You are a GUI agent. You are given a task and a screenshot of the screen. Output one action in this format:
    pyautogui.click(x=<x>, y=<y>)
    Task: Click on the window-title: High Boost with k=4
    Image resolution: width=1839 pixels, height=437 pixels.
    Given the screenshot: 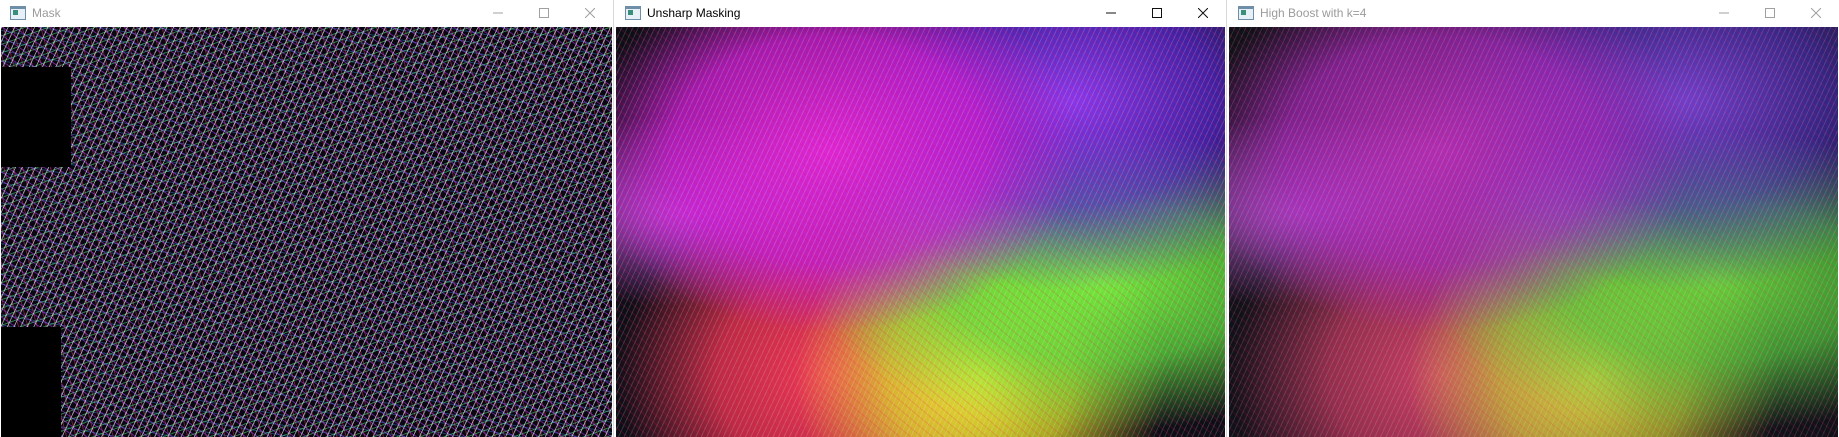 What is the action you would take?
    pyautogui.click(x=1313, y=13)
    